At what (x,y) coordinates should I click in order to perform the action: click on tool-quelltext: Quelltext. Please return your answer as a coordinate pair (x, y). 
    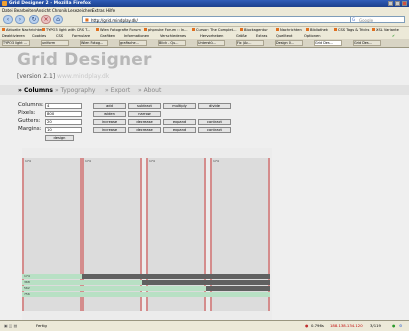
    Looking at the image, I should click on (284, 36).